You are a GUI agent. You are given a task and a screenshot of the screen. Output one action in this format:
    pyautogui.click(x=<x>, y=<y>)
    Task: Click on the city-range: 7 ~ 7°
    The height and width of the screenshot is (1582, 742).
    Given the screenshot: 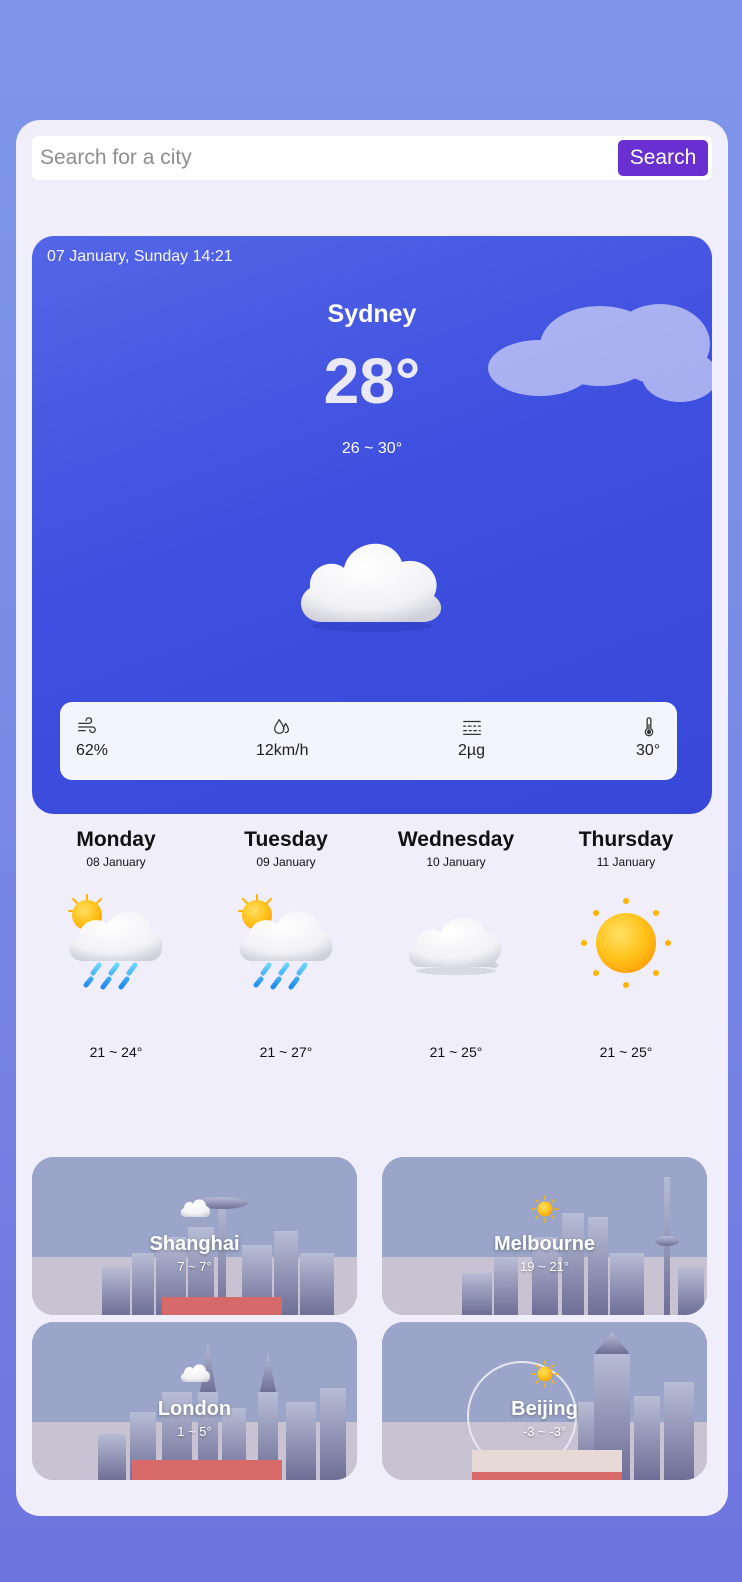 What is the action you would take?
    pyautogui.click(x=194, y=1266)
    